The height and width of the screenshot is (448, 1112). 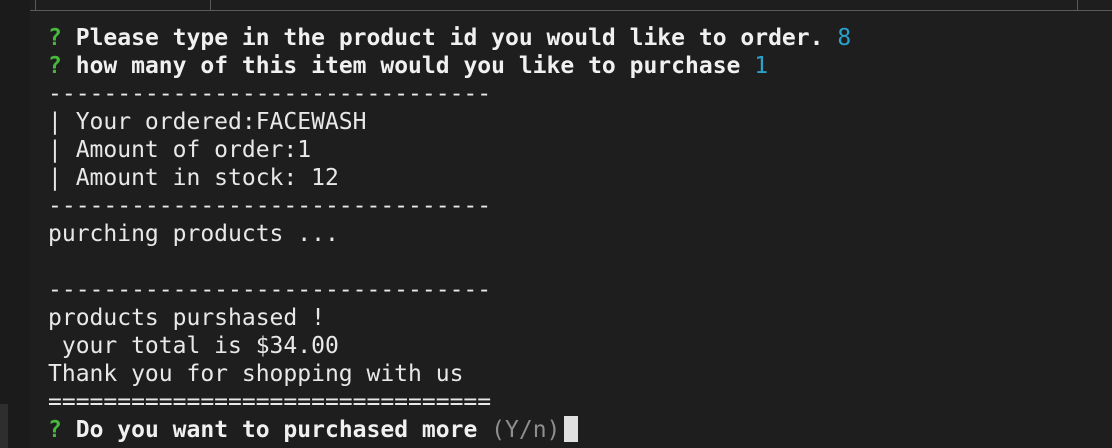 What do you see at coordinates (571, 5) in the screenshot?
I see `previous-output-table-border` at bounding box center [571, 5].